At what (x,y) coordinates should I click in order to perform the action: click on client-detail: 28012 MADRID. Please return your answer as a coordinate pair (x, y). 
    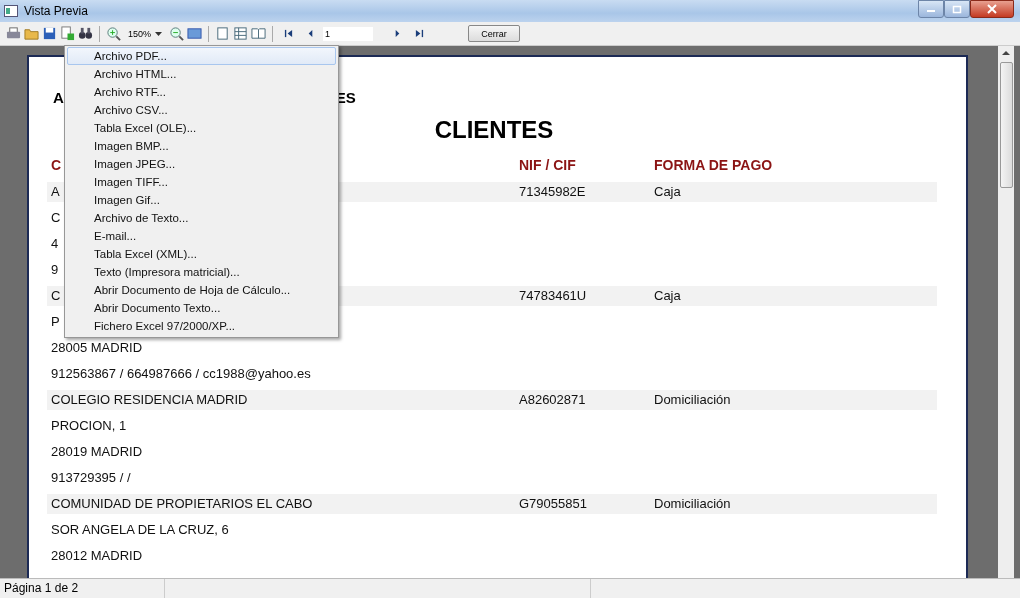
    Looking at the image, I should click on (97, 555).